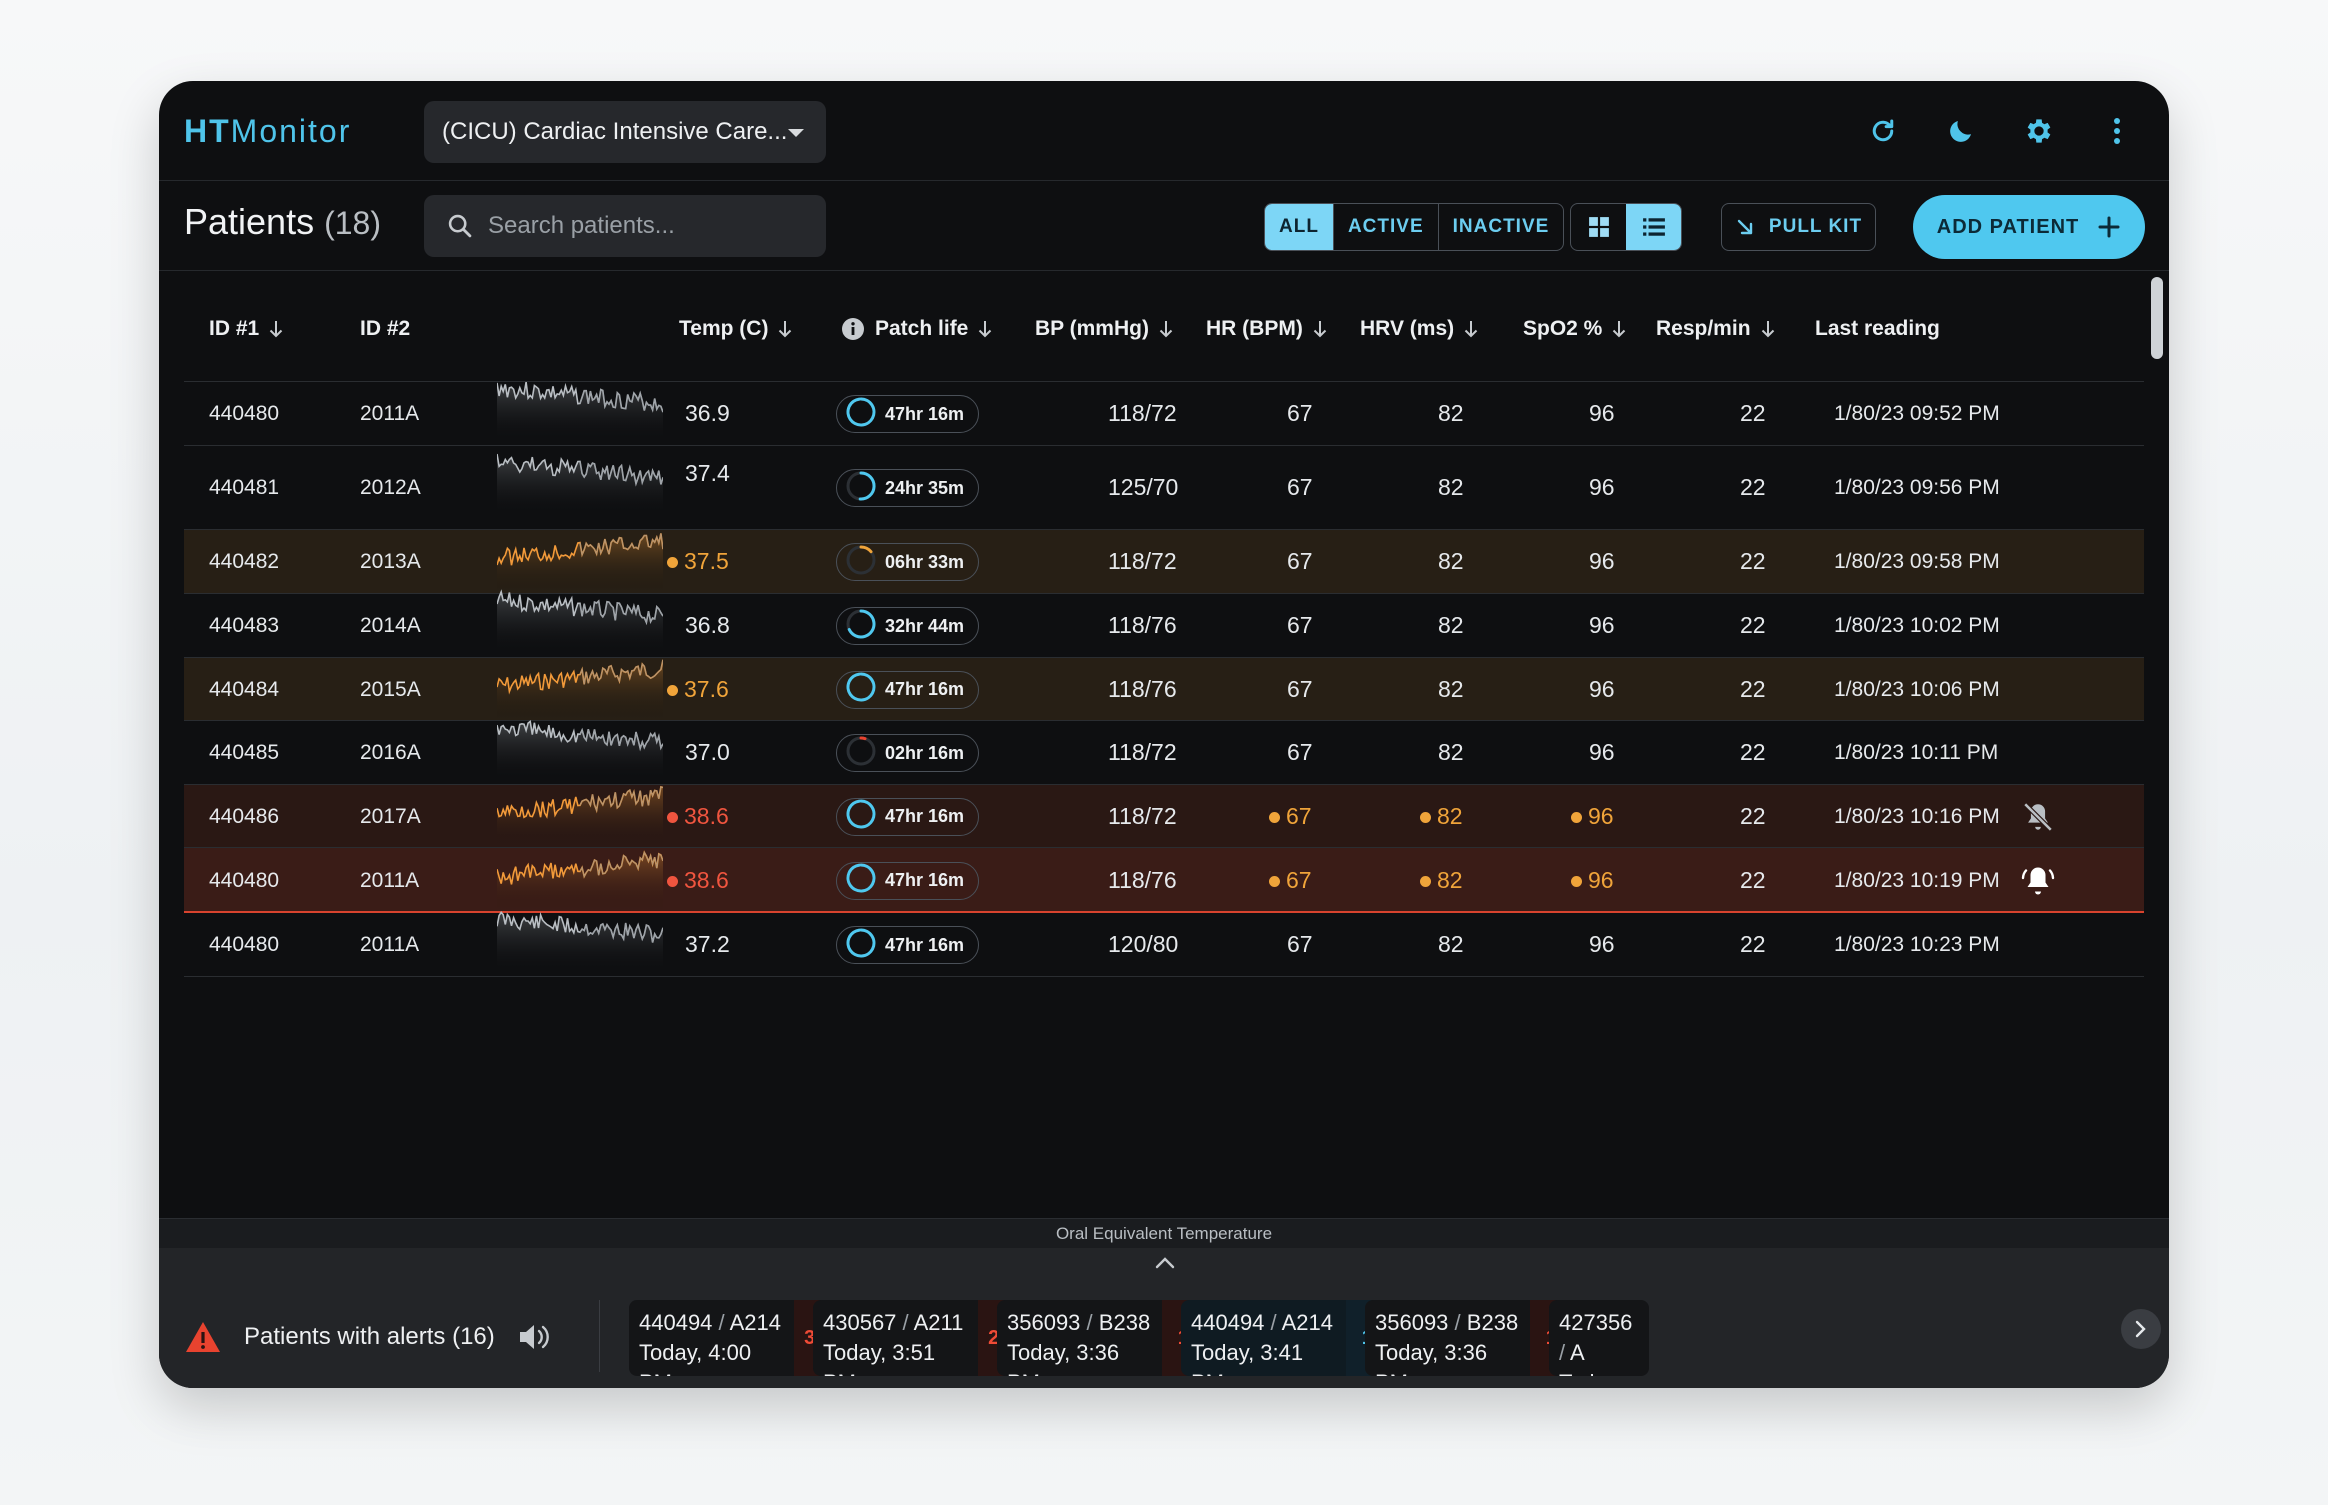 The image size is (2328, 1505). What do you see at coordinates (1299, 227) in the screenshot?
I see `filter-all: ALL` at bounding box center [1299, 227].